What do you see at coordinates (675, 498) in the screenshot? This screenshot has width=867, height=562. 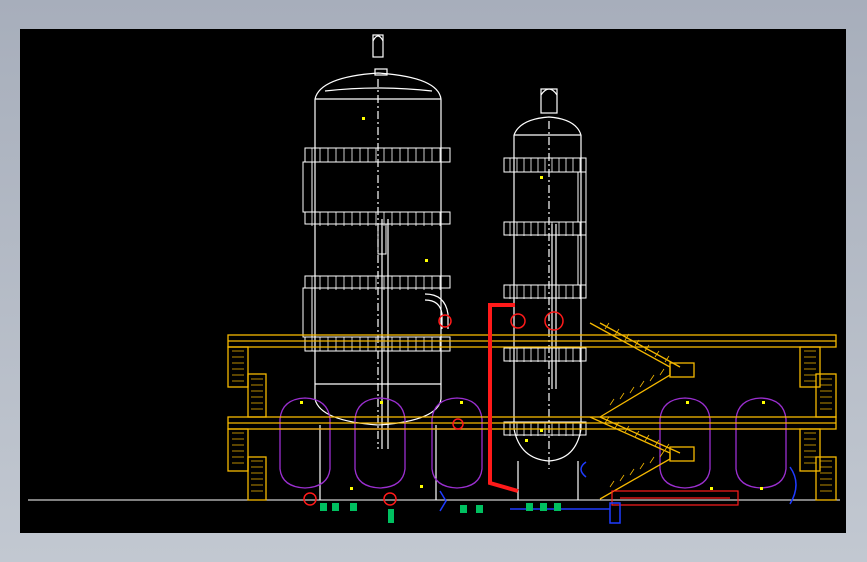 I see `horizontal-exchanger` at bounding box center [675, 498].